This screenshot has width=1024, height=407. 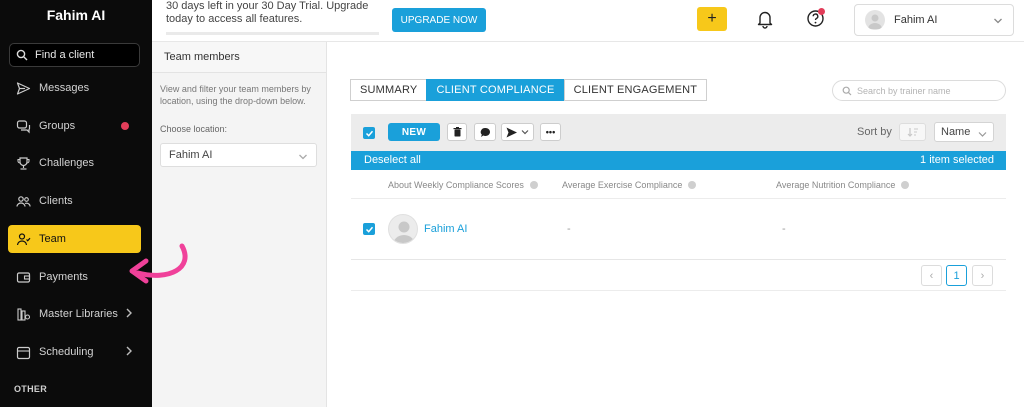 I want to click on table-toolbar: NEW ••• Sort by Name, so click(x=678, y=132).